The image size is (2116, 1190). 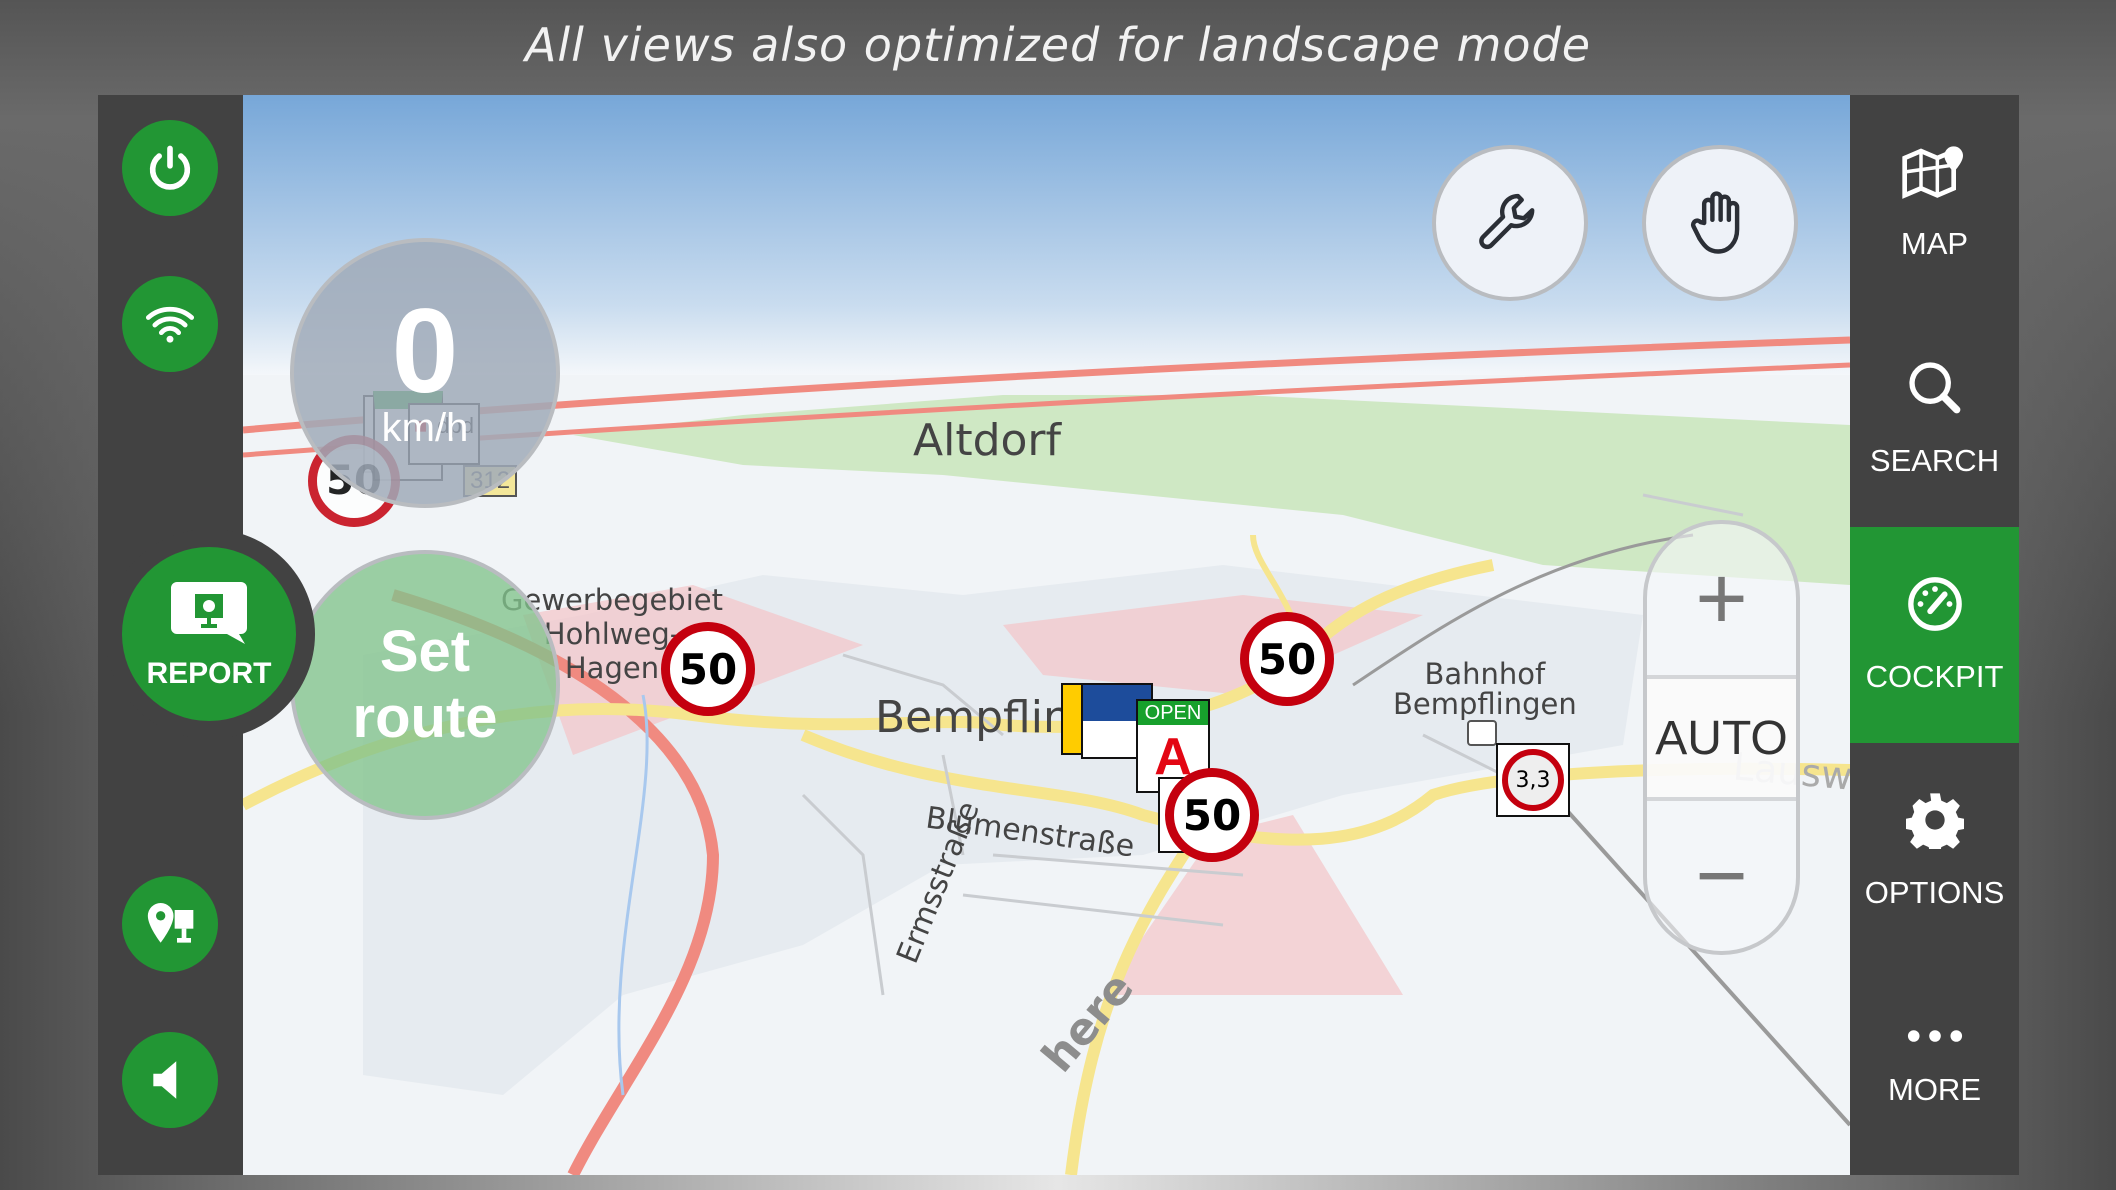 I want to click on label-line: Bahnhof, so click(x=1485, y=674).